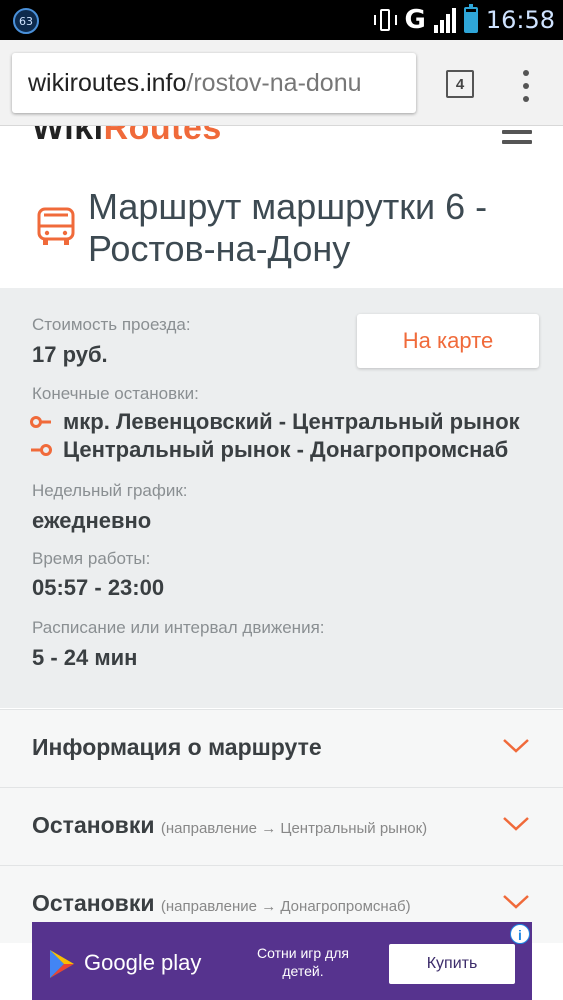  I want to click on status-icons: G 16:58, so click(464, 20).